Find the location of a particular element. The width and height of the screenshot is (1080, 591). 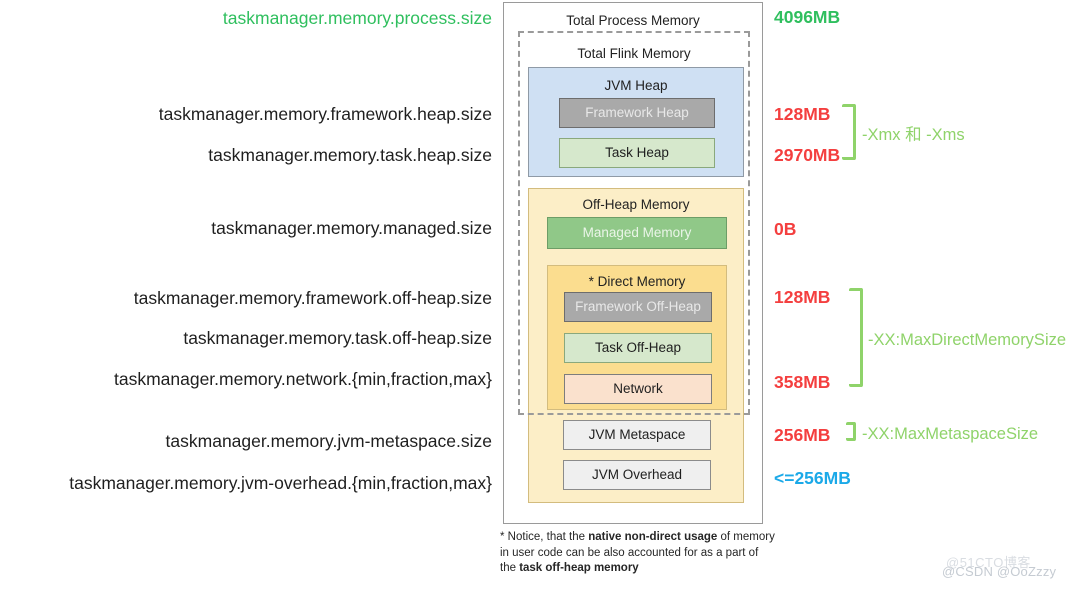

metaspace-brace is located at coordinates (851, 431).